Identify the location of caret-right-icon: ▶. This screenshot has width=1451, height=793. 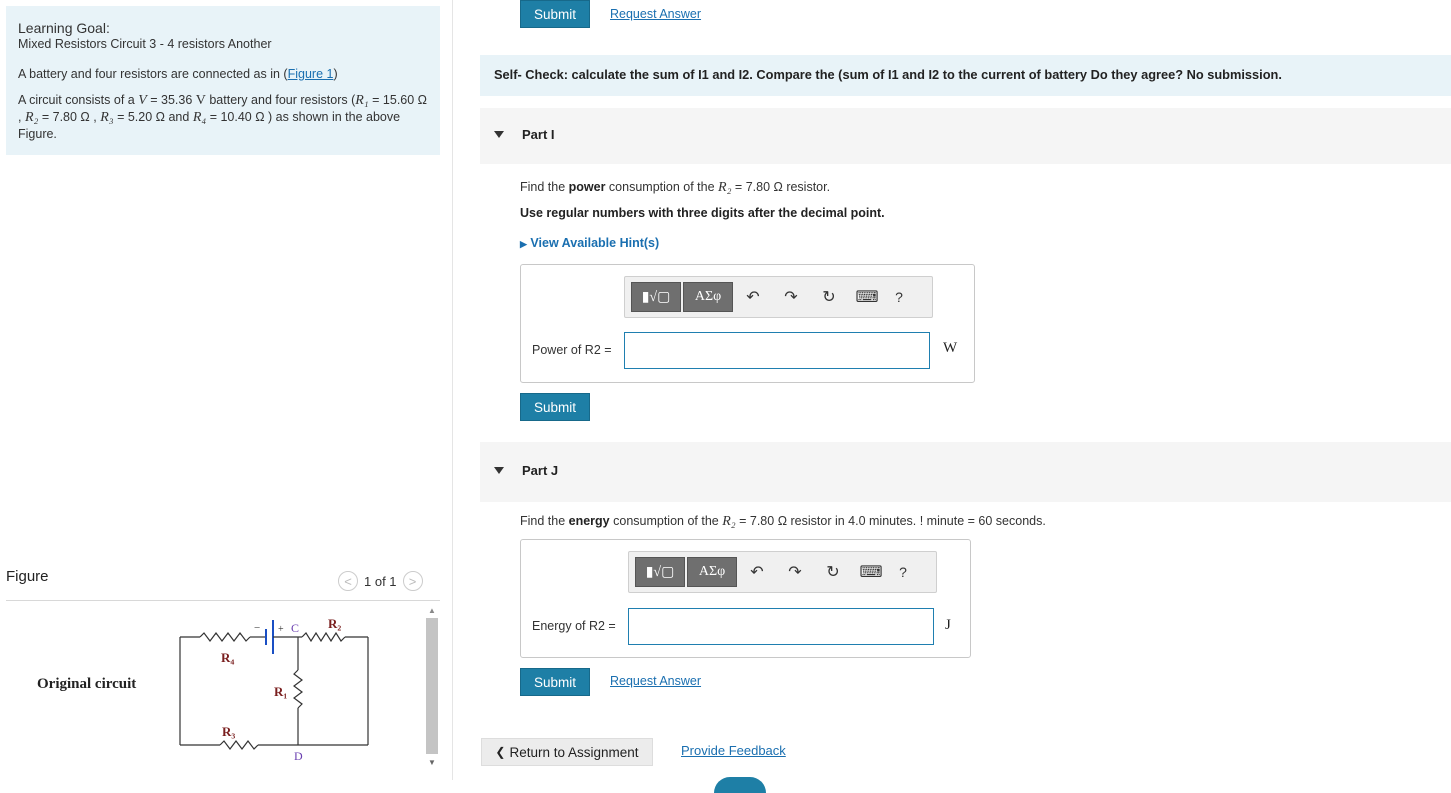
(523, 244).